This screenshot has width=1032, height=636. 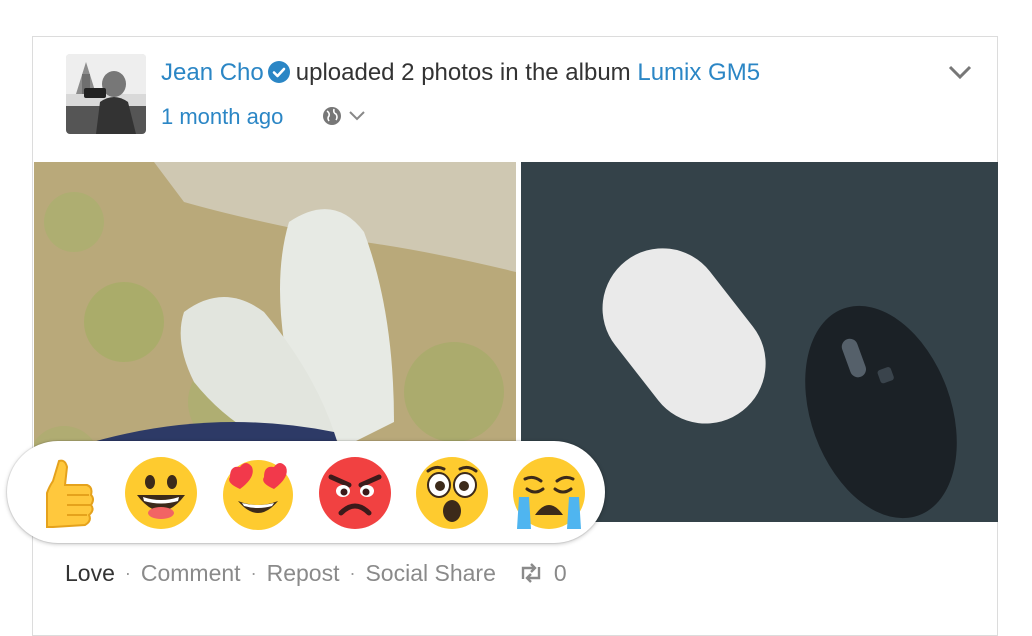 What do you see at coordinates (258, 493) in the screenshot?
I see `reaction-love-icon` at bounding box center [258, 493].